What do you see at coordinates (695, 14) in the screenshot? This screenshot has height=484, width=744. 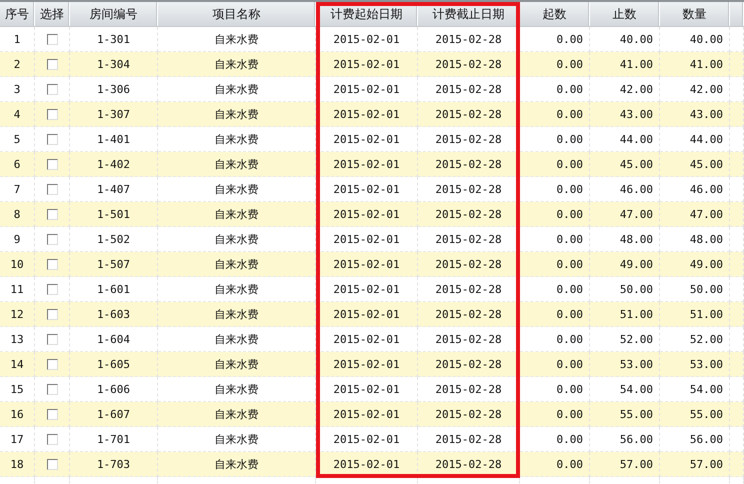 I see `column-header: 数量` at bounding box center [695, 14].